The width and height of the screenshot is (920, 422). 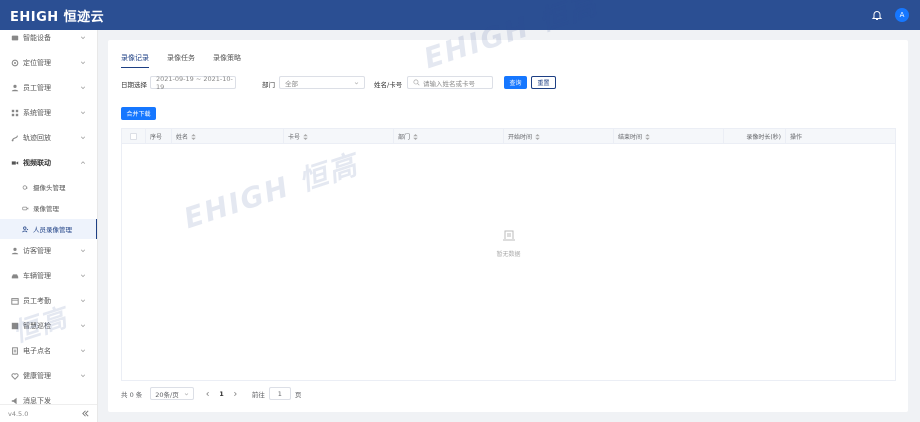 I want to click on attendance-icon, so click(x=14, y=301).